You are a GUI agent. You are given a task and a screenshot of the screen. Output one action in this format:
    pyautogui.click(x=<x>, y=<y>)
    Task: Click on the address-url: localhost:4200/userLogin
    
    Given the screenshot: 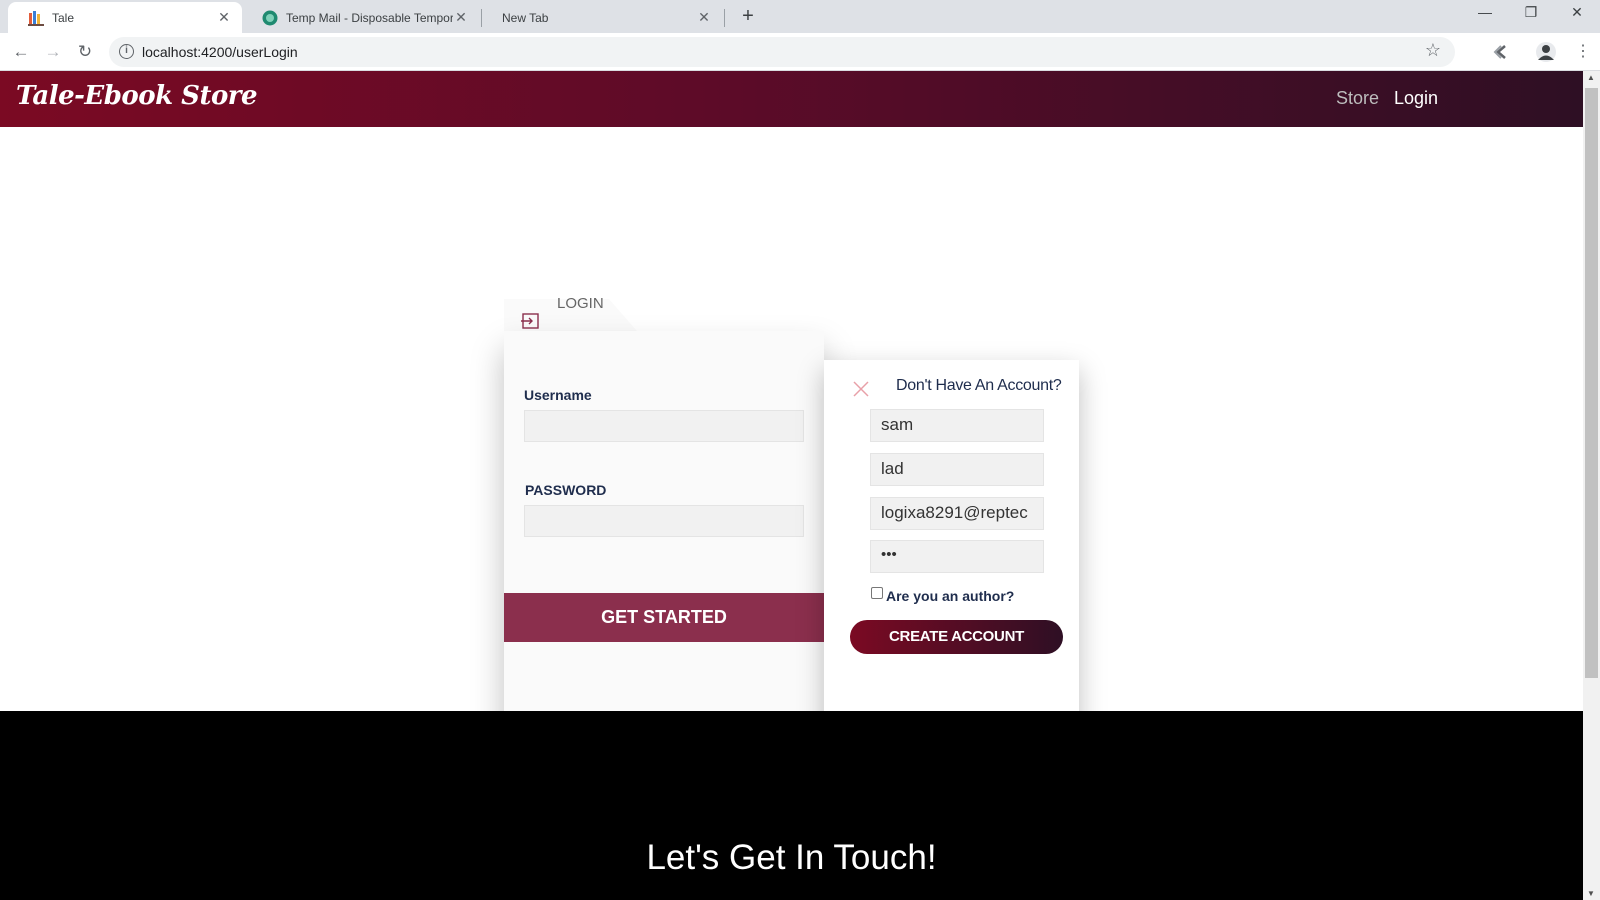 What is the action you would take?
    pyautogui.click(x=220, y=52)
    